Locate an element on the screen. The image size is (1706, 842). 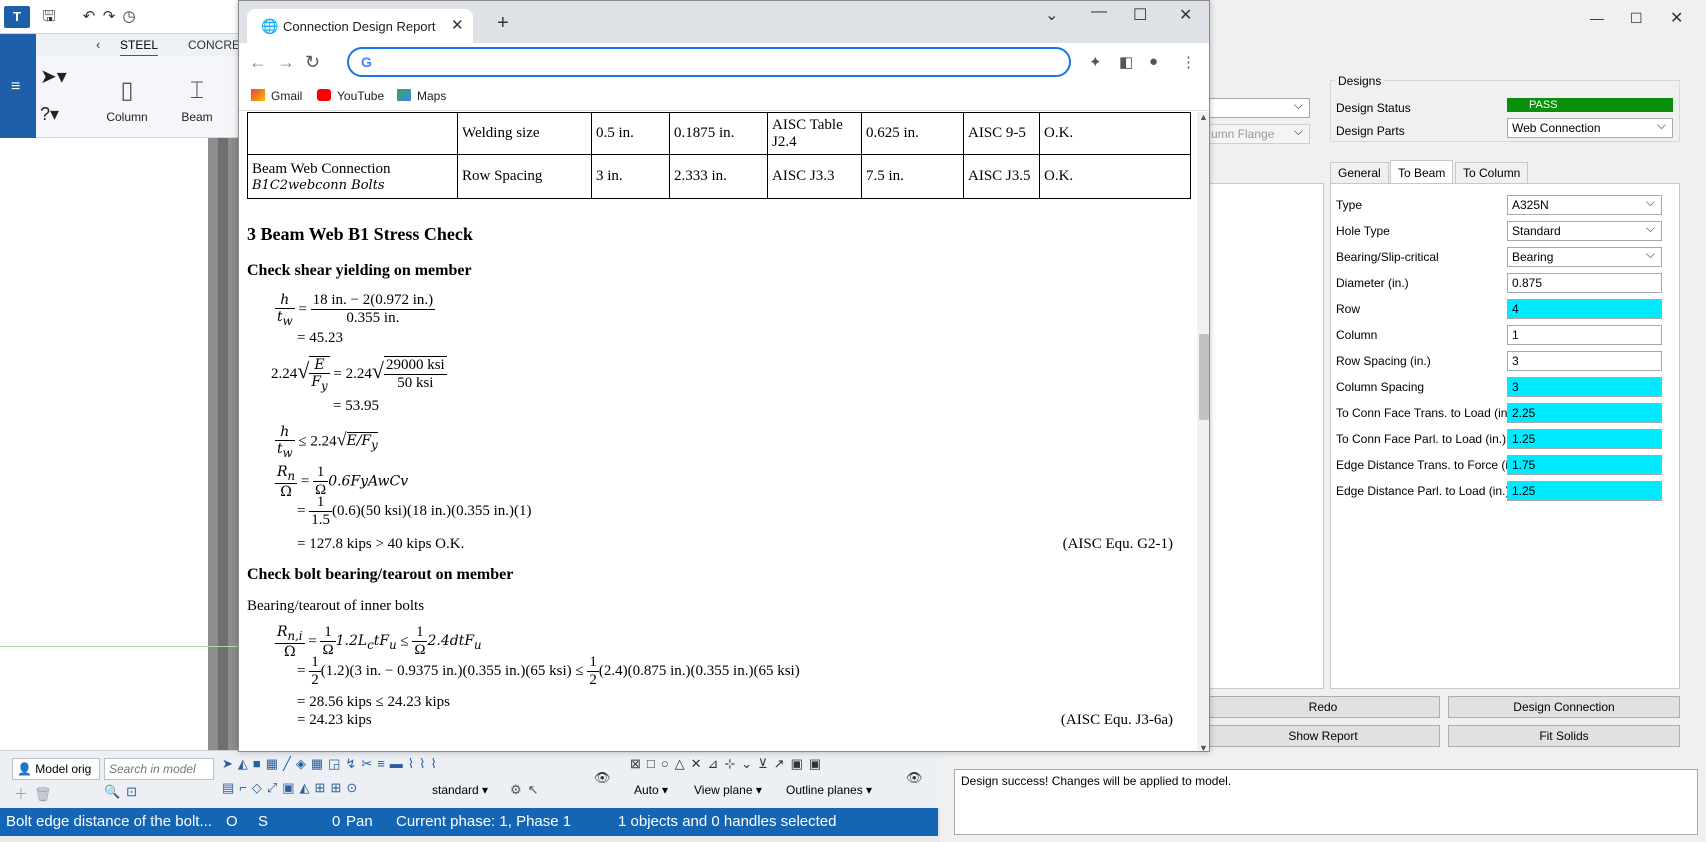
model-origin-button: 👤 Model orig is located at coordinates (56, 769).